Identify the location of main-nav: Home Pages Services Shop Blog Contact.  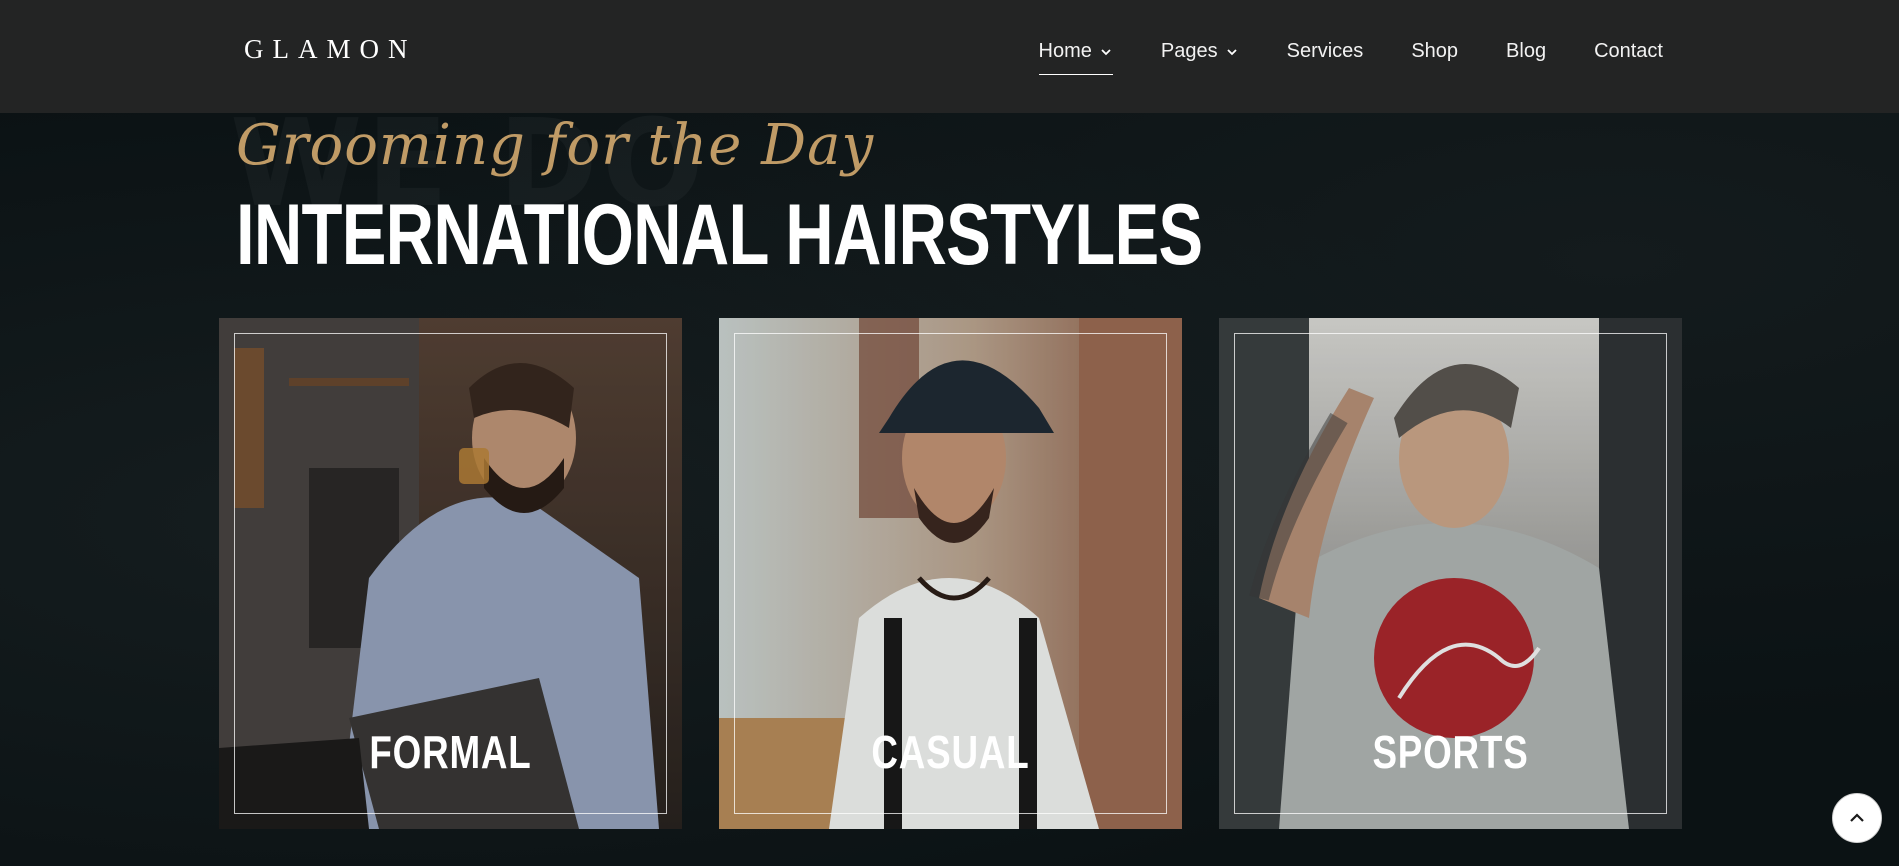
(1327, 57).